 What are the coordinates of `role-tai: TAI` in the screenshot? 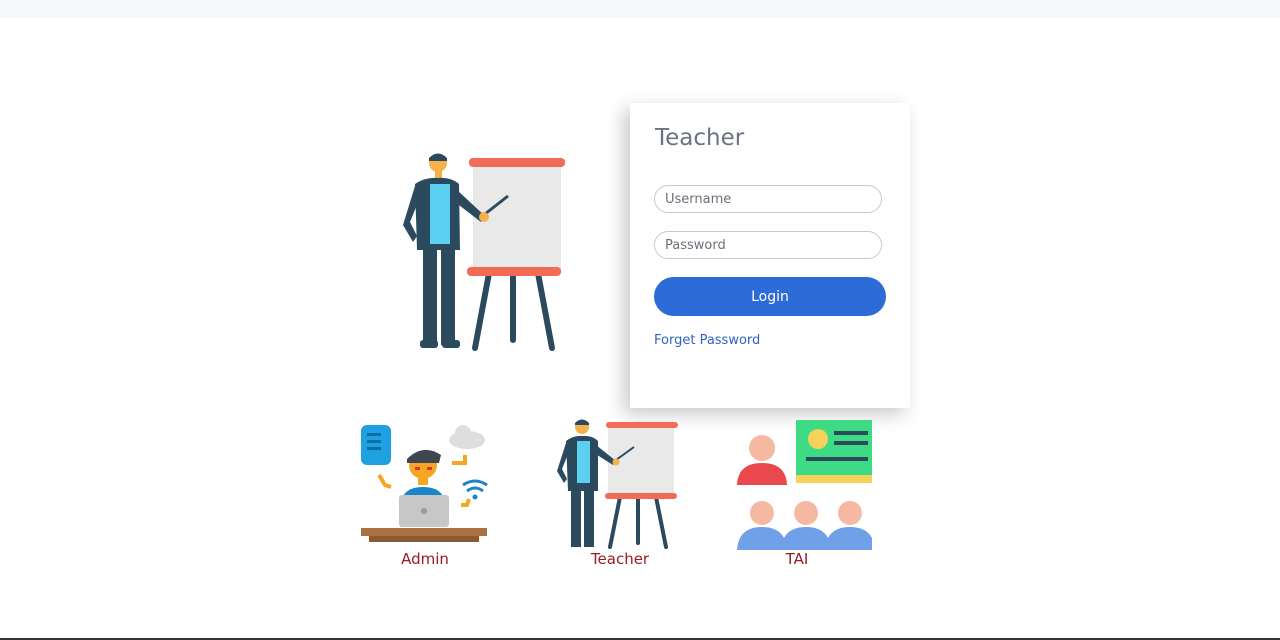 It's located at (797, 495).